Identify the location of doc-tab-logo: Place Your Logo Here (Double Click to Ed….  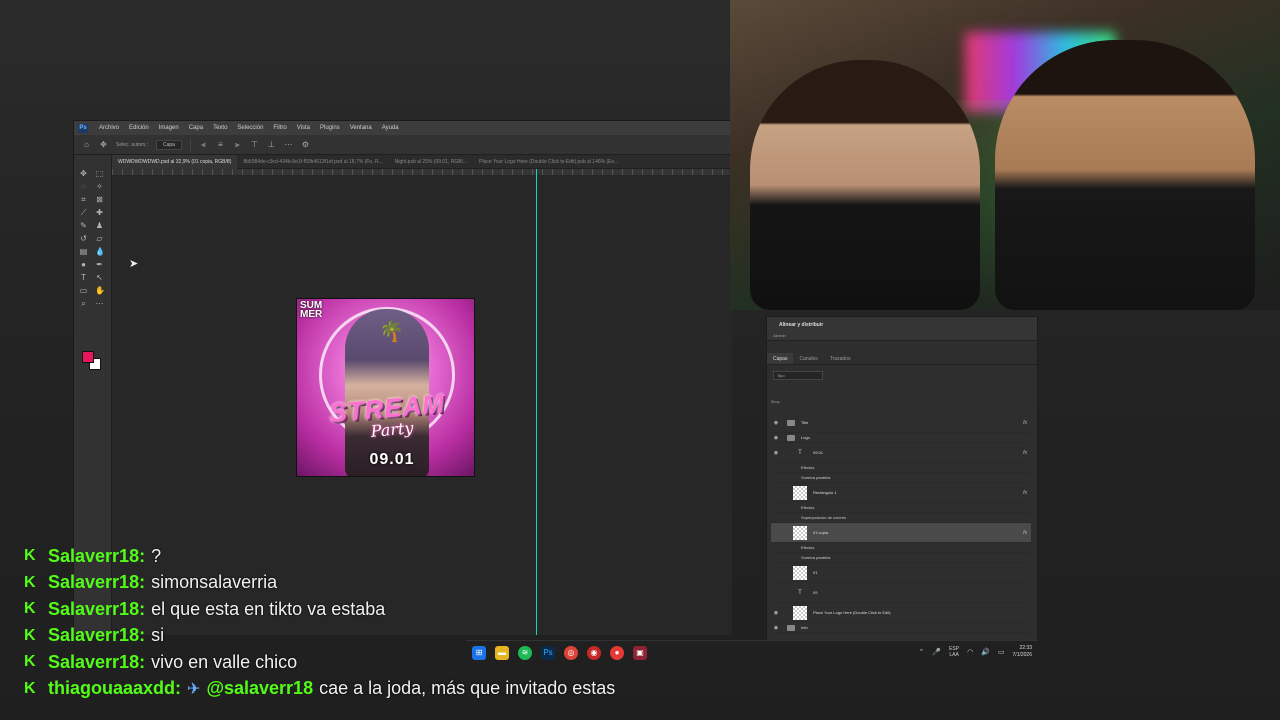
(548, 162).